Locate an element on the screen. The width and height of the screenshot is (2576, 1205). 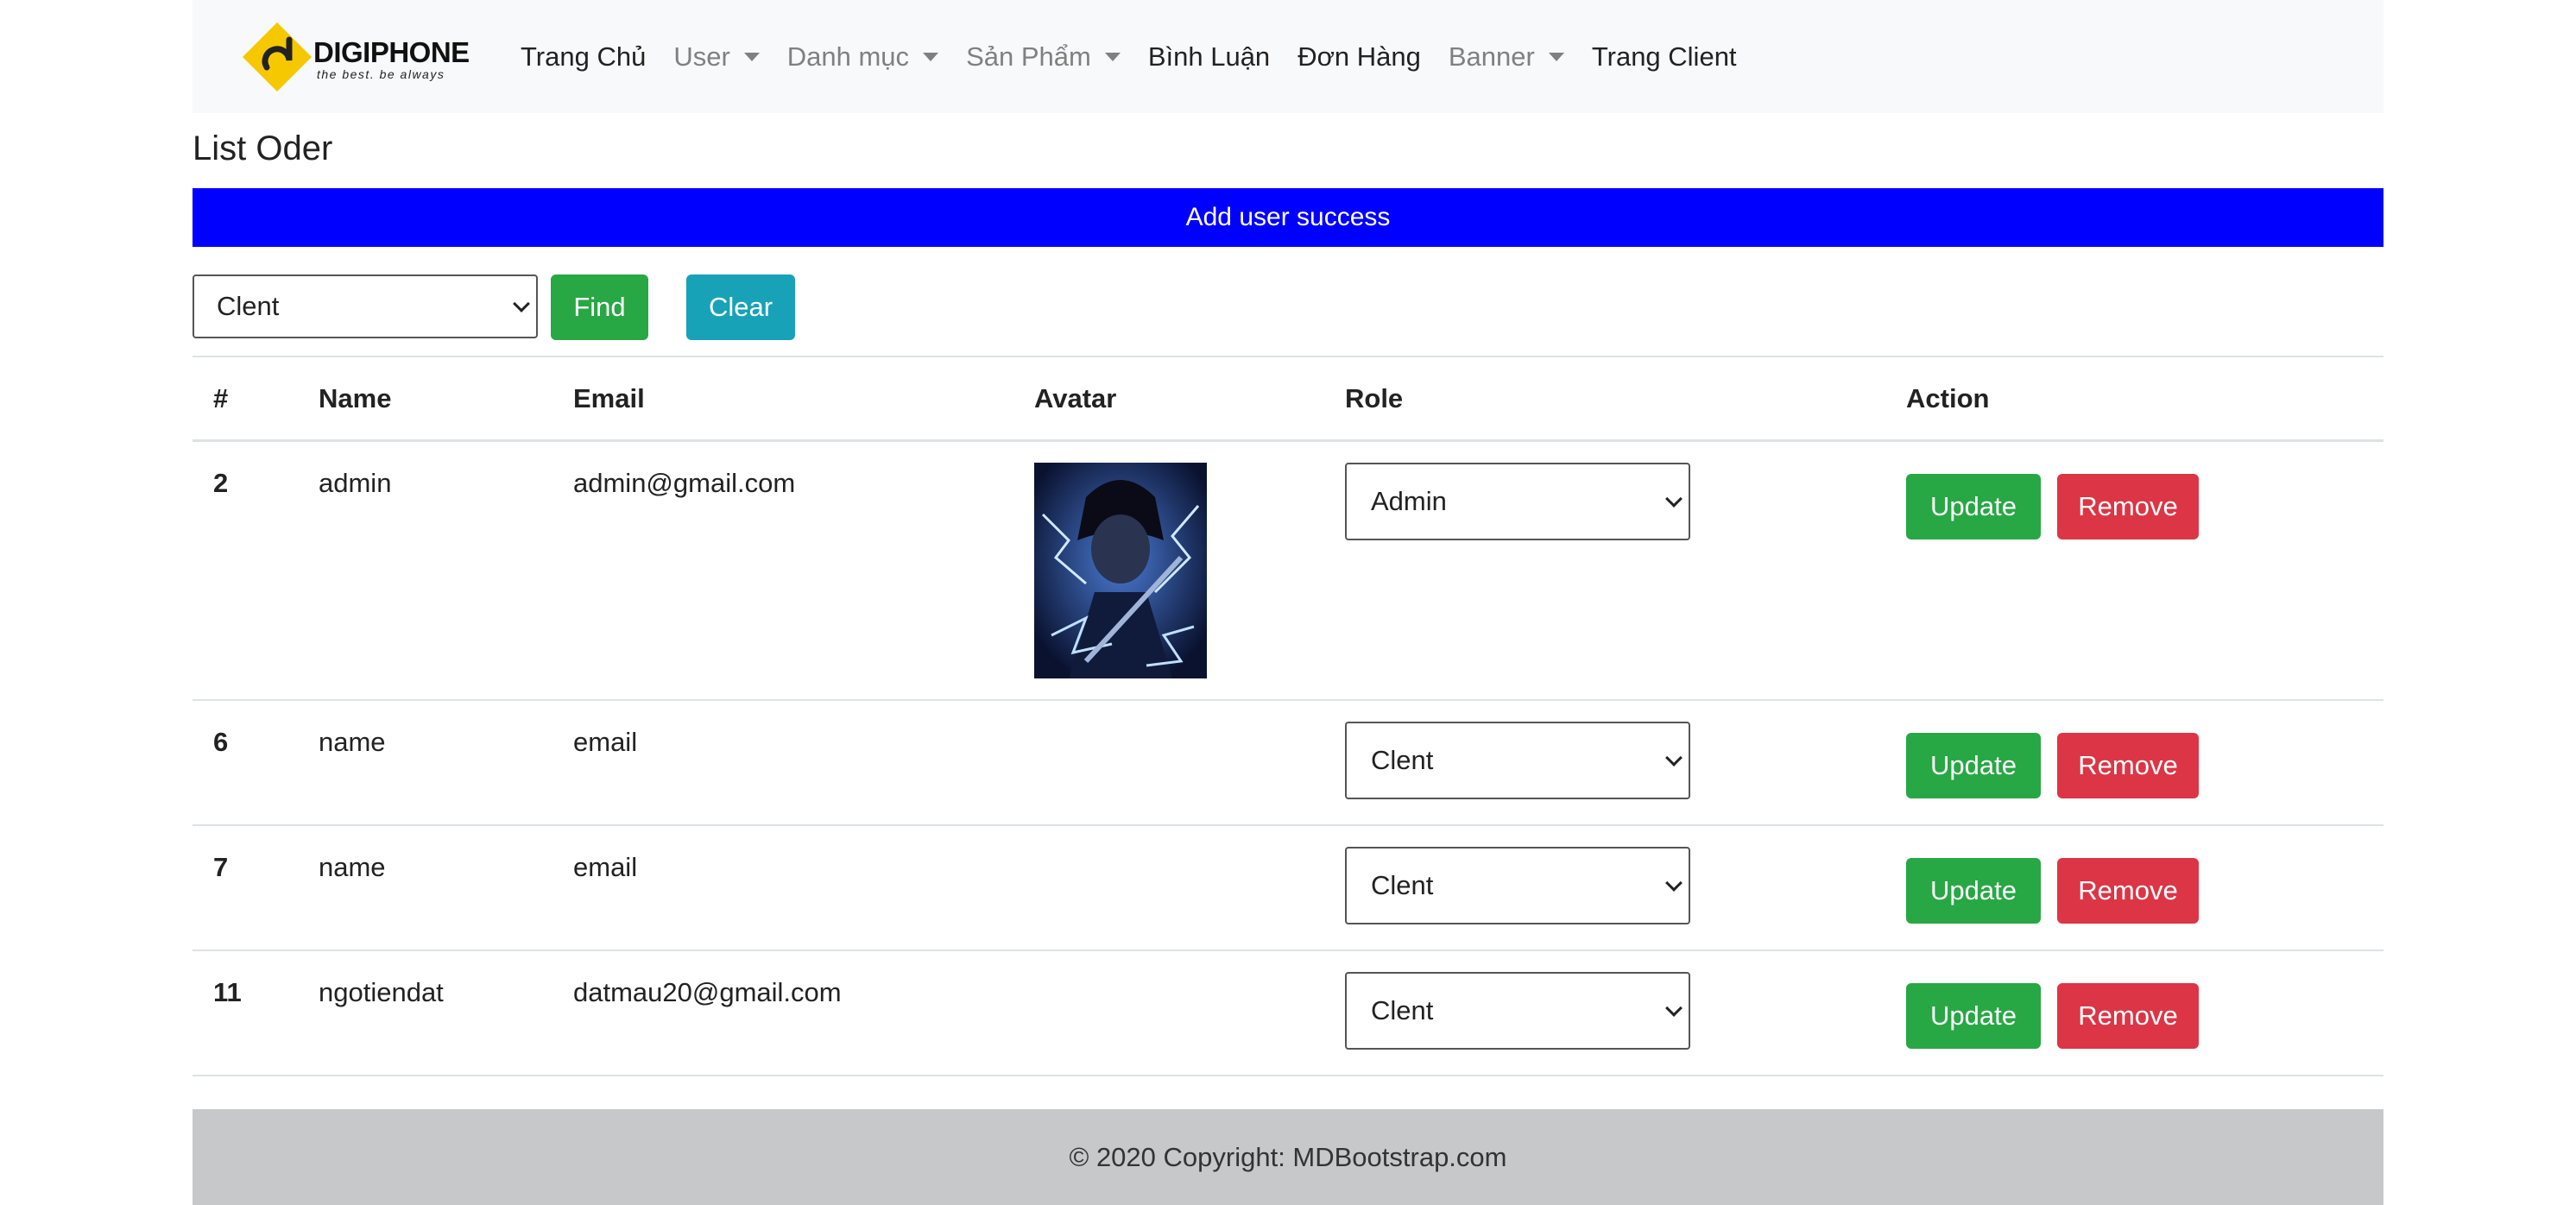
role-select: Admin is located at coordinates (1517, 501).